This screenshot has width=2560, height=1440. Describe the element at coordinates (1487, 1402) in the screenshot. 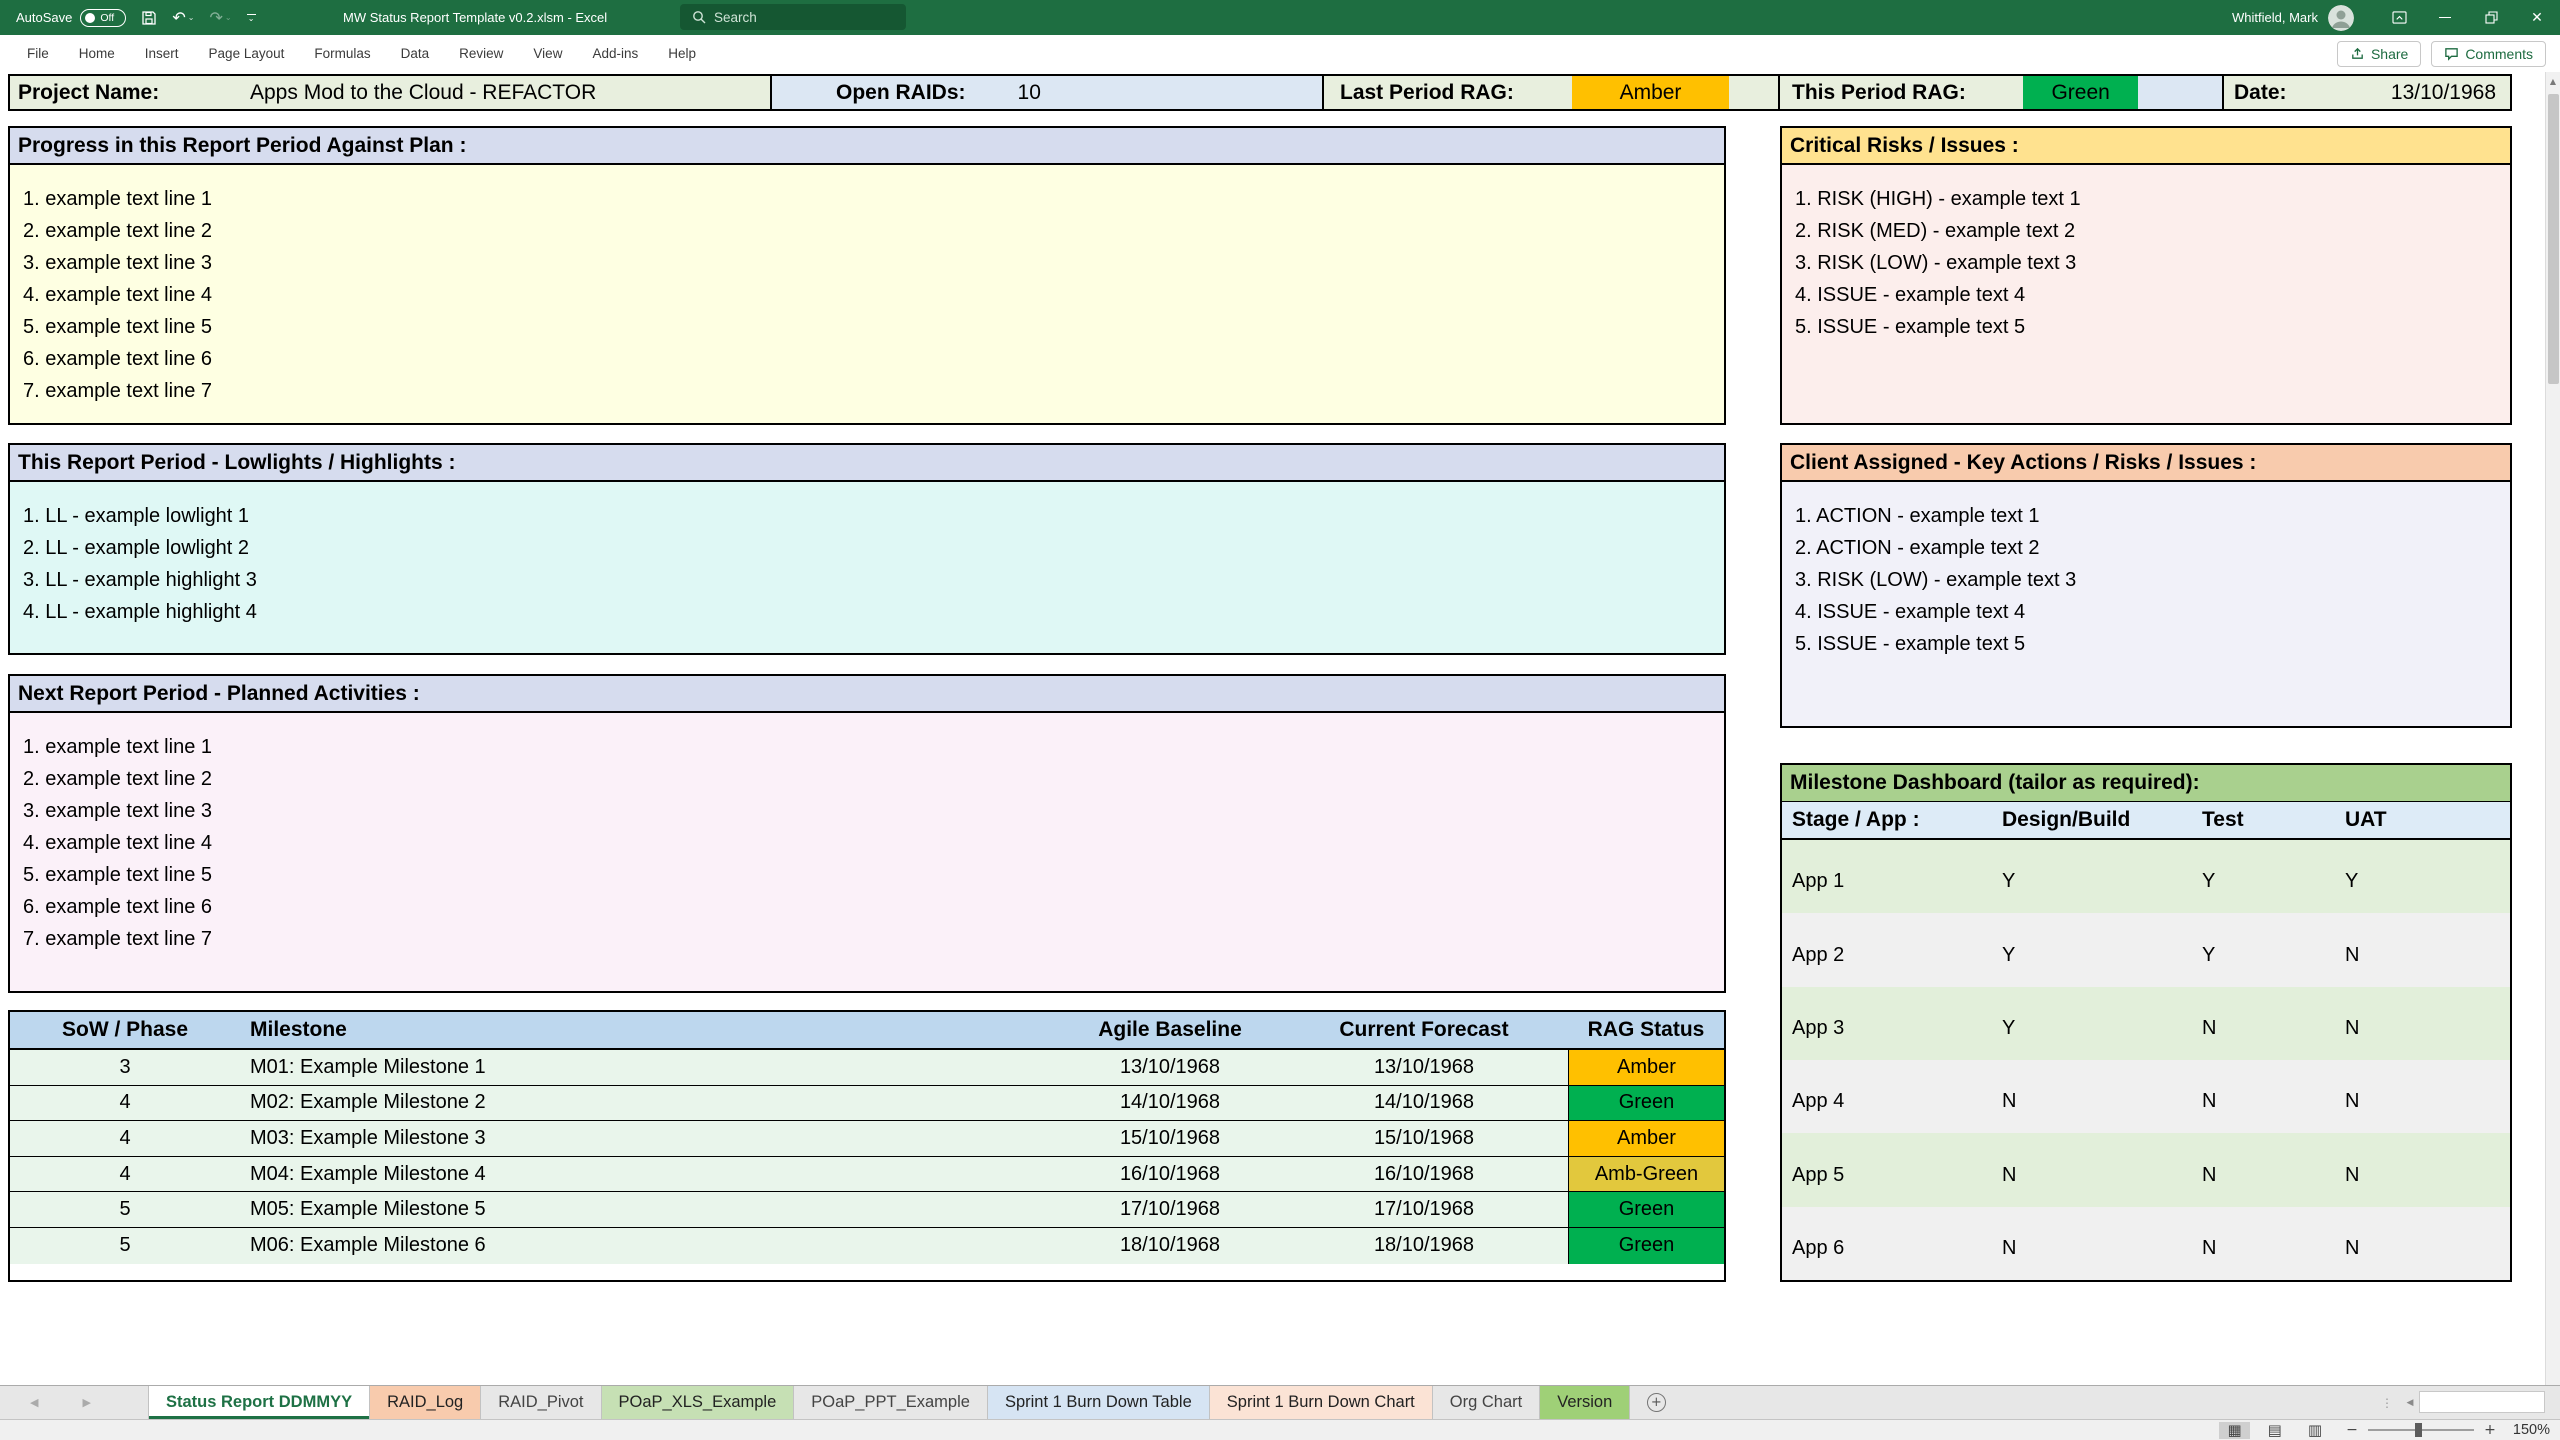

I see `sheet-tab: Org Chart` at that location.